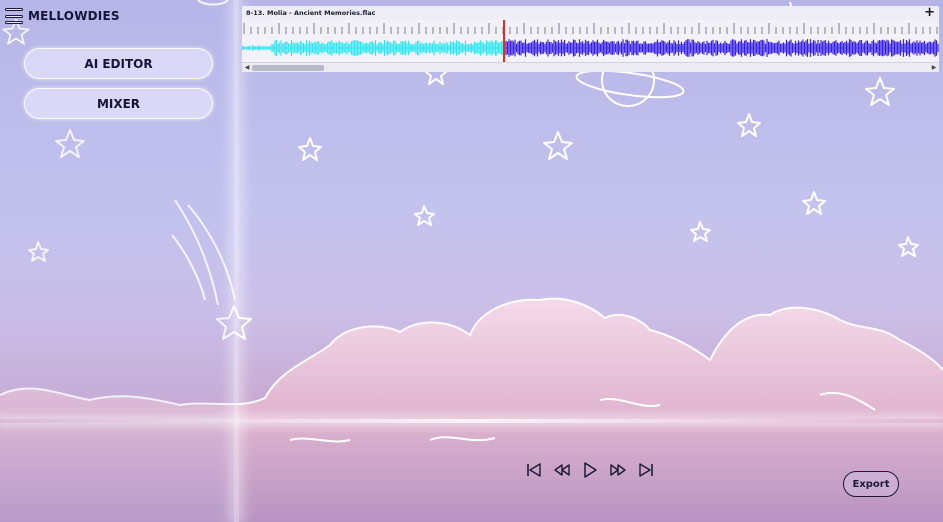 This screenshot has height=522, width=943. Describe the element at coordinates (247, 67) in the screenshot. I see `scroll-left-icon: ◀` at that location.